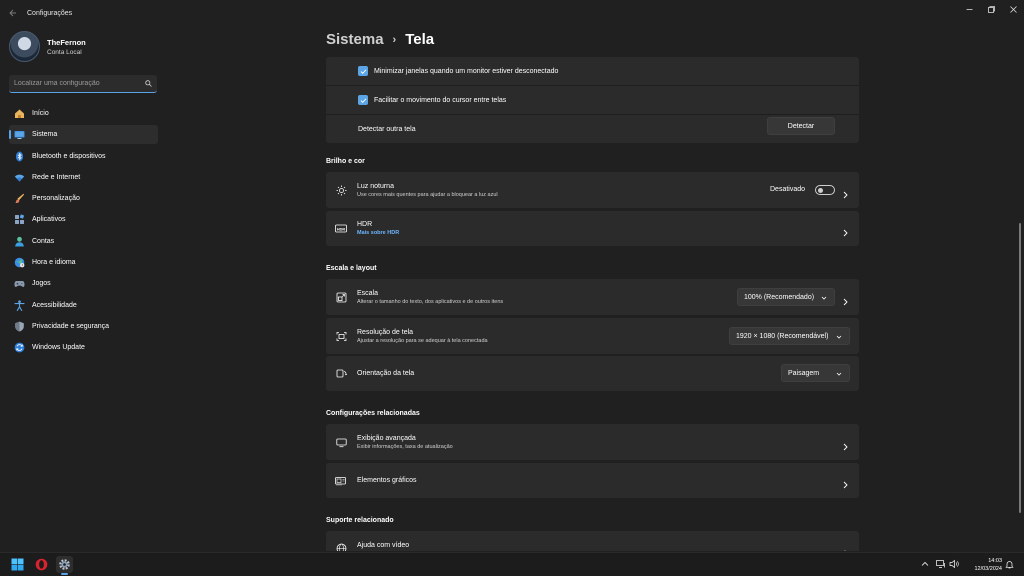  What do you see at coordinates (386, 373) in the screenshot?
I see `orientation-label: Orientação da tela` at bounding box center [386, 373].